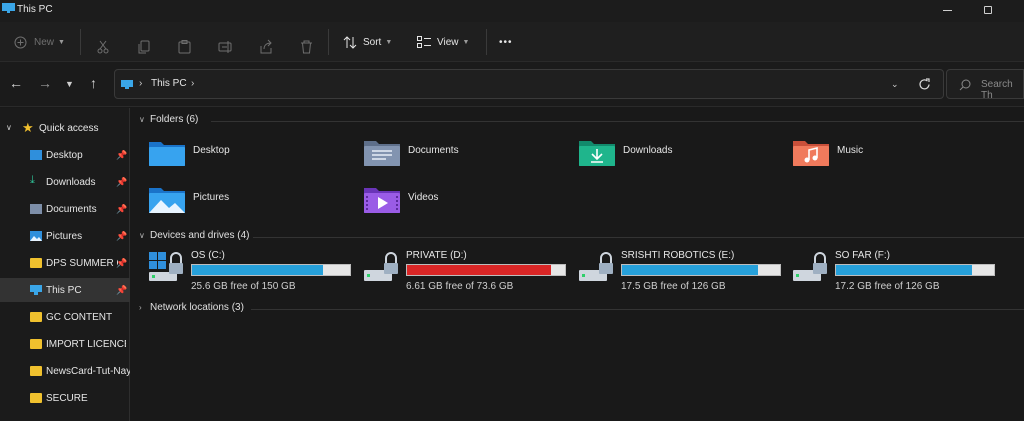  Describe the element at coordinates (469, 158) in the screenshot. I see `folder-tile-documents: Documents` at that location.